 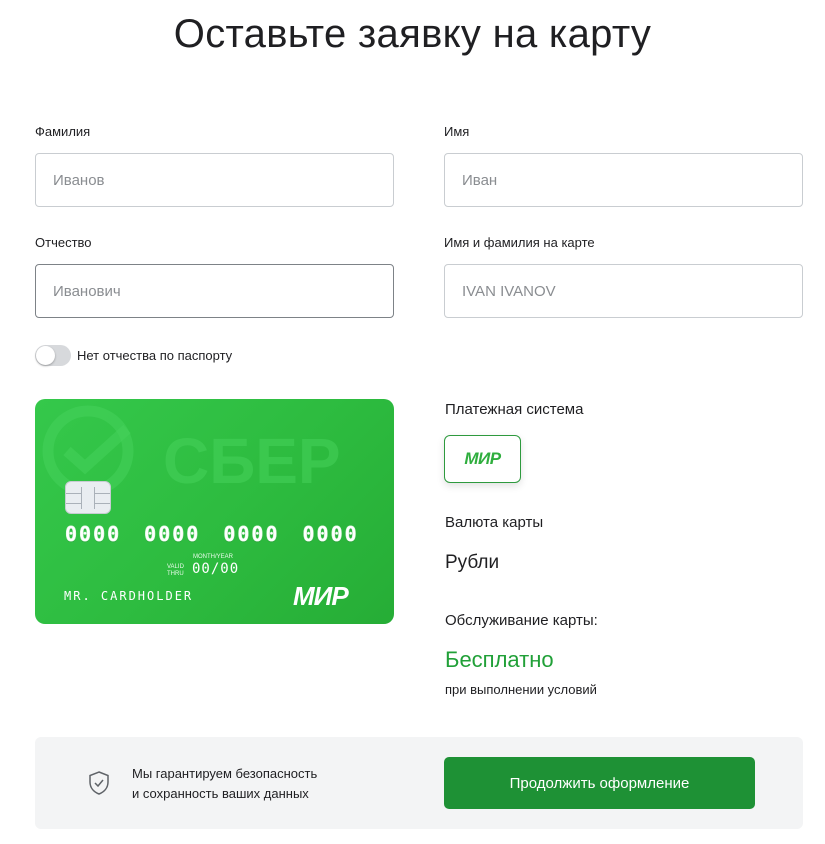 I want to click on no-patronymic-label: Нет отчества по паспорту, so click(x=154, y=355).